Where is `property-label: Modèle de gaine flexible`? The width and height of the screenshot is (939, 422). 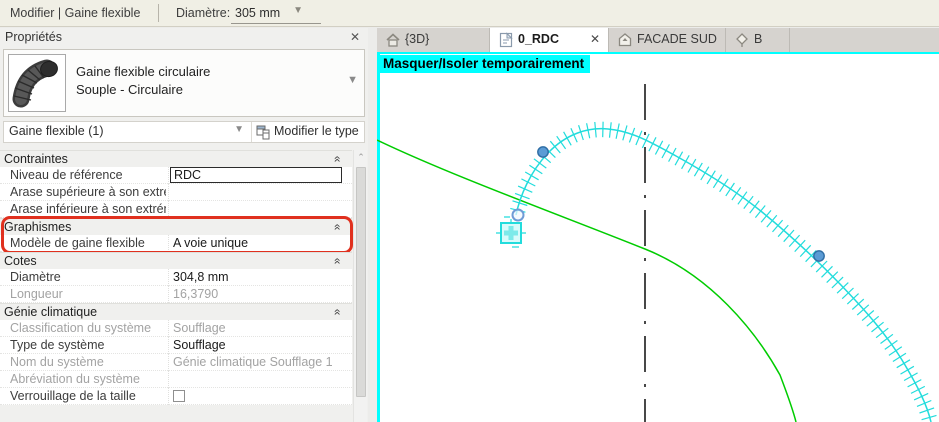 property-label: Modèle de gaine flexible is located at coordinates (77, 243).